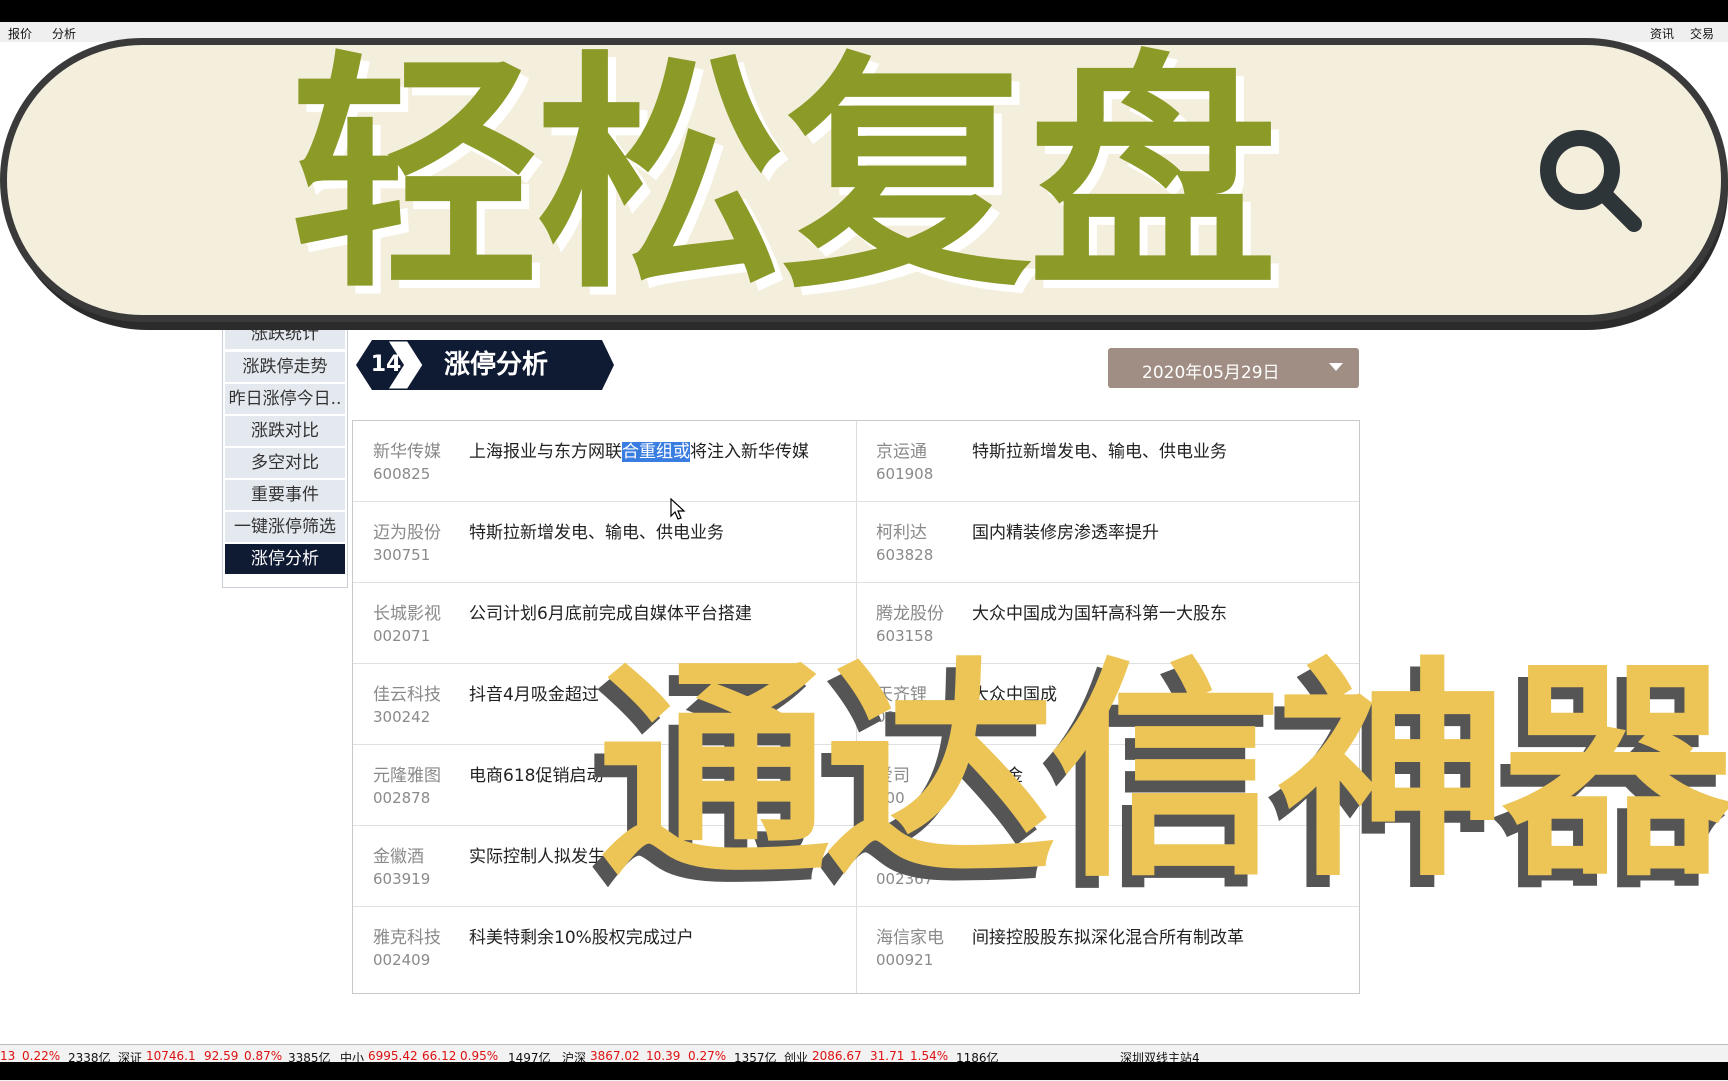 This screenshot has width=1728, height=1081. I want to click on status-value: 3867.02, so click(615, 1056).